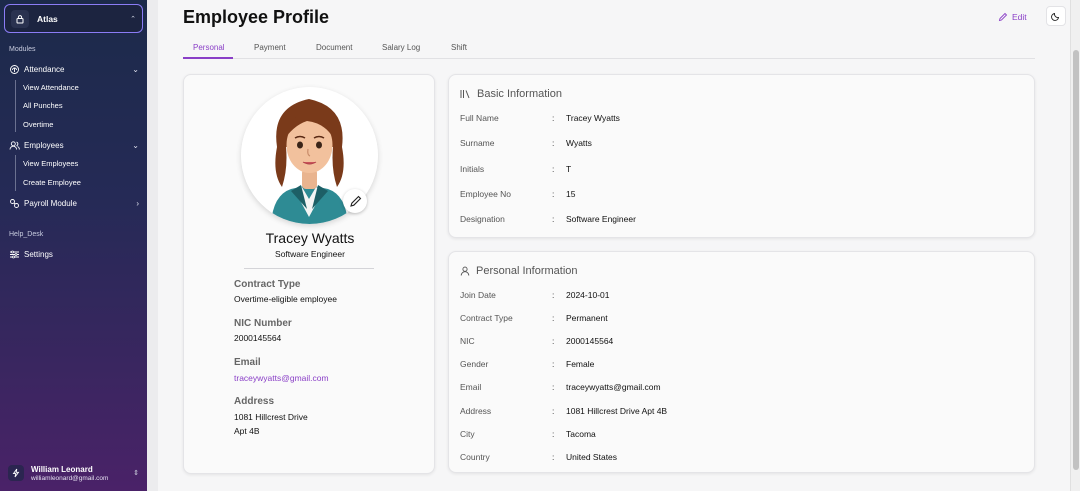  Describe the element at coordinates (14, 203) in the screenshot. I see `wallet-icon` at that location.